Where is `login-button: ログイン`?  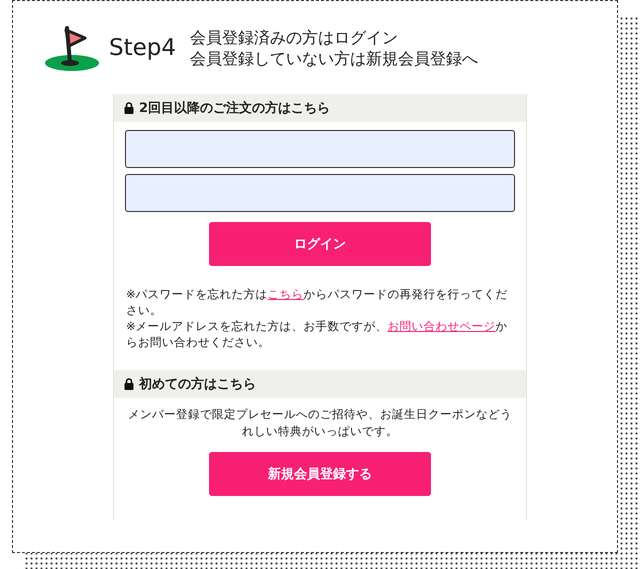 login-button: ログイン is located at coordinates (320, 244).